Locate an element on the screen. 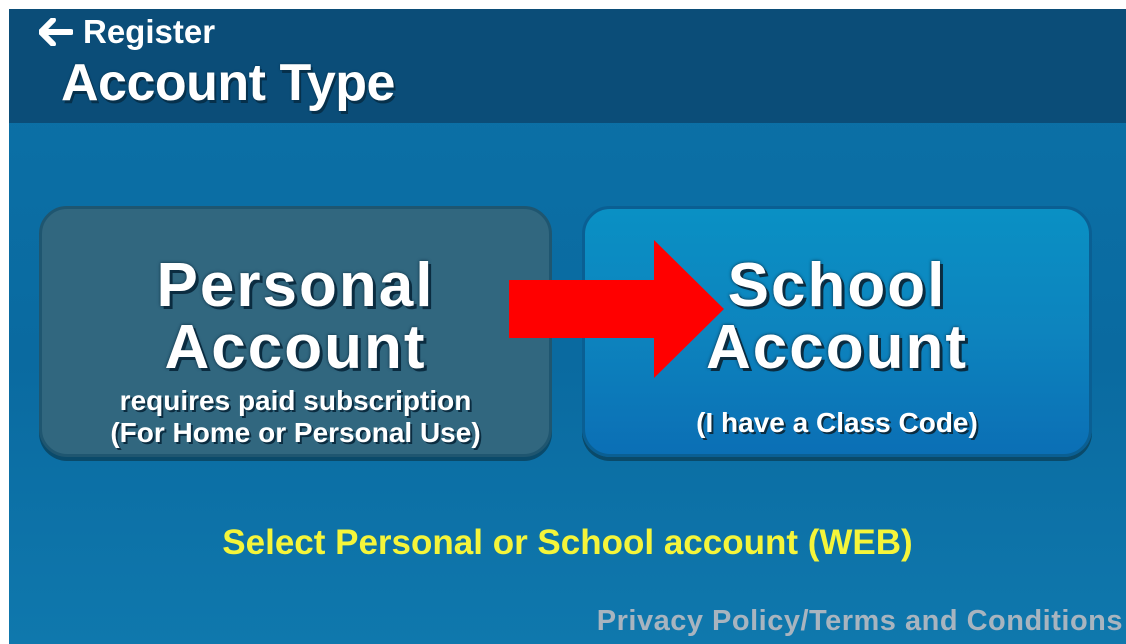  school-title-line2: Account is located at coordinates (837, 347).